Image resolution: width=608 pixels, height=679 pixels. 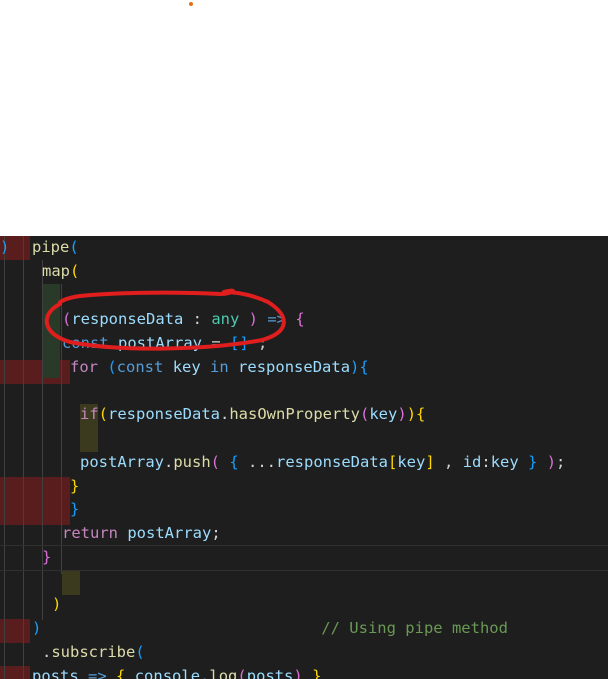 I want to click on orange-dot, so click(x=191, y=4).